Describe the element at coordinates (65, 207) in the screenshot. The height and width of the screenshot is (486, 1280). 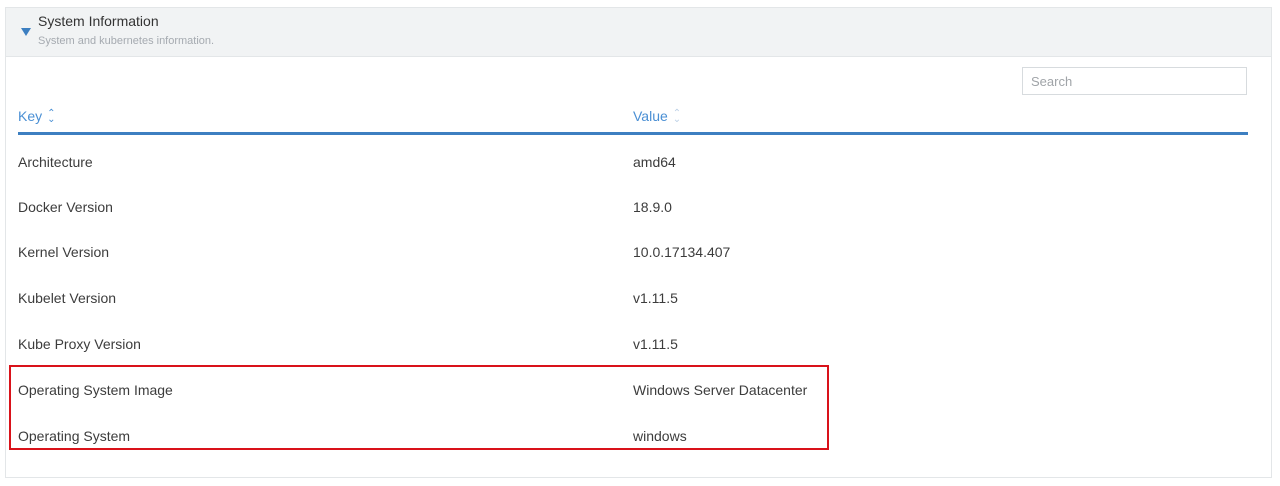
I see `row-key: Docker Version` at that location.